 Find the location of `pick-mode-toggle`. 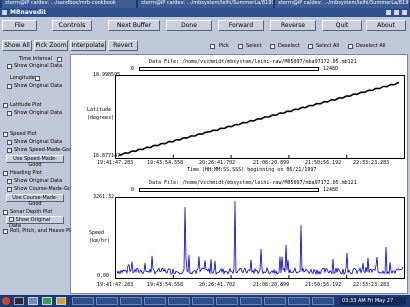

pick-mode-toggle is located at coordinates (212, 46).